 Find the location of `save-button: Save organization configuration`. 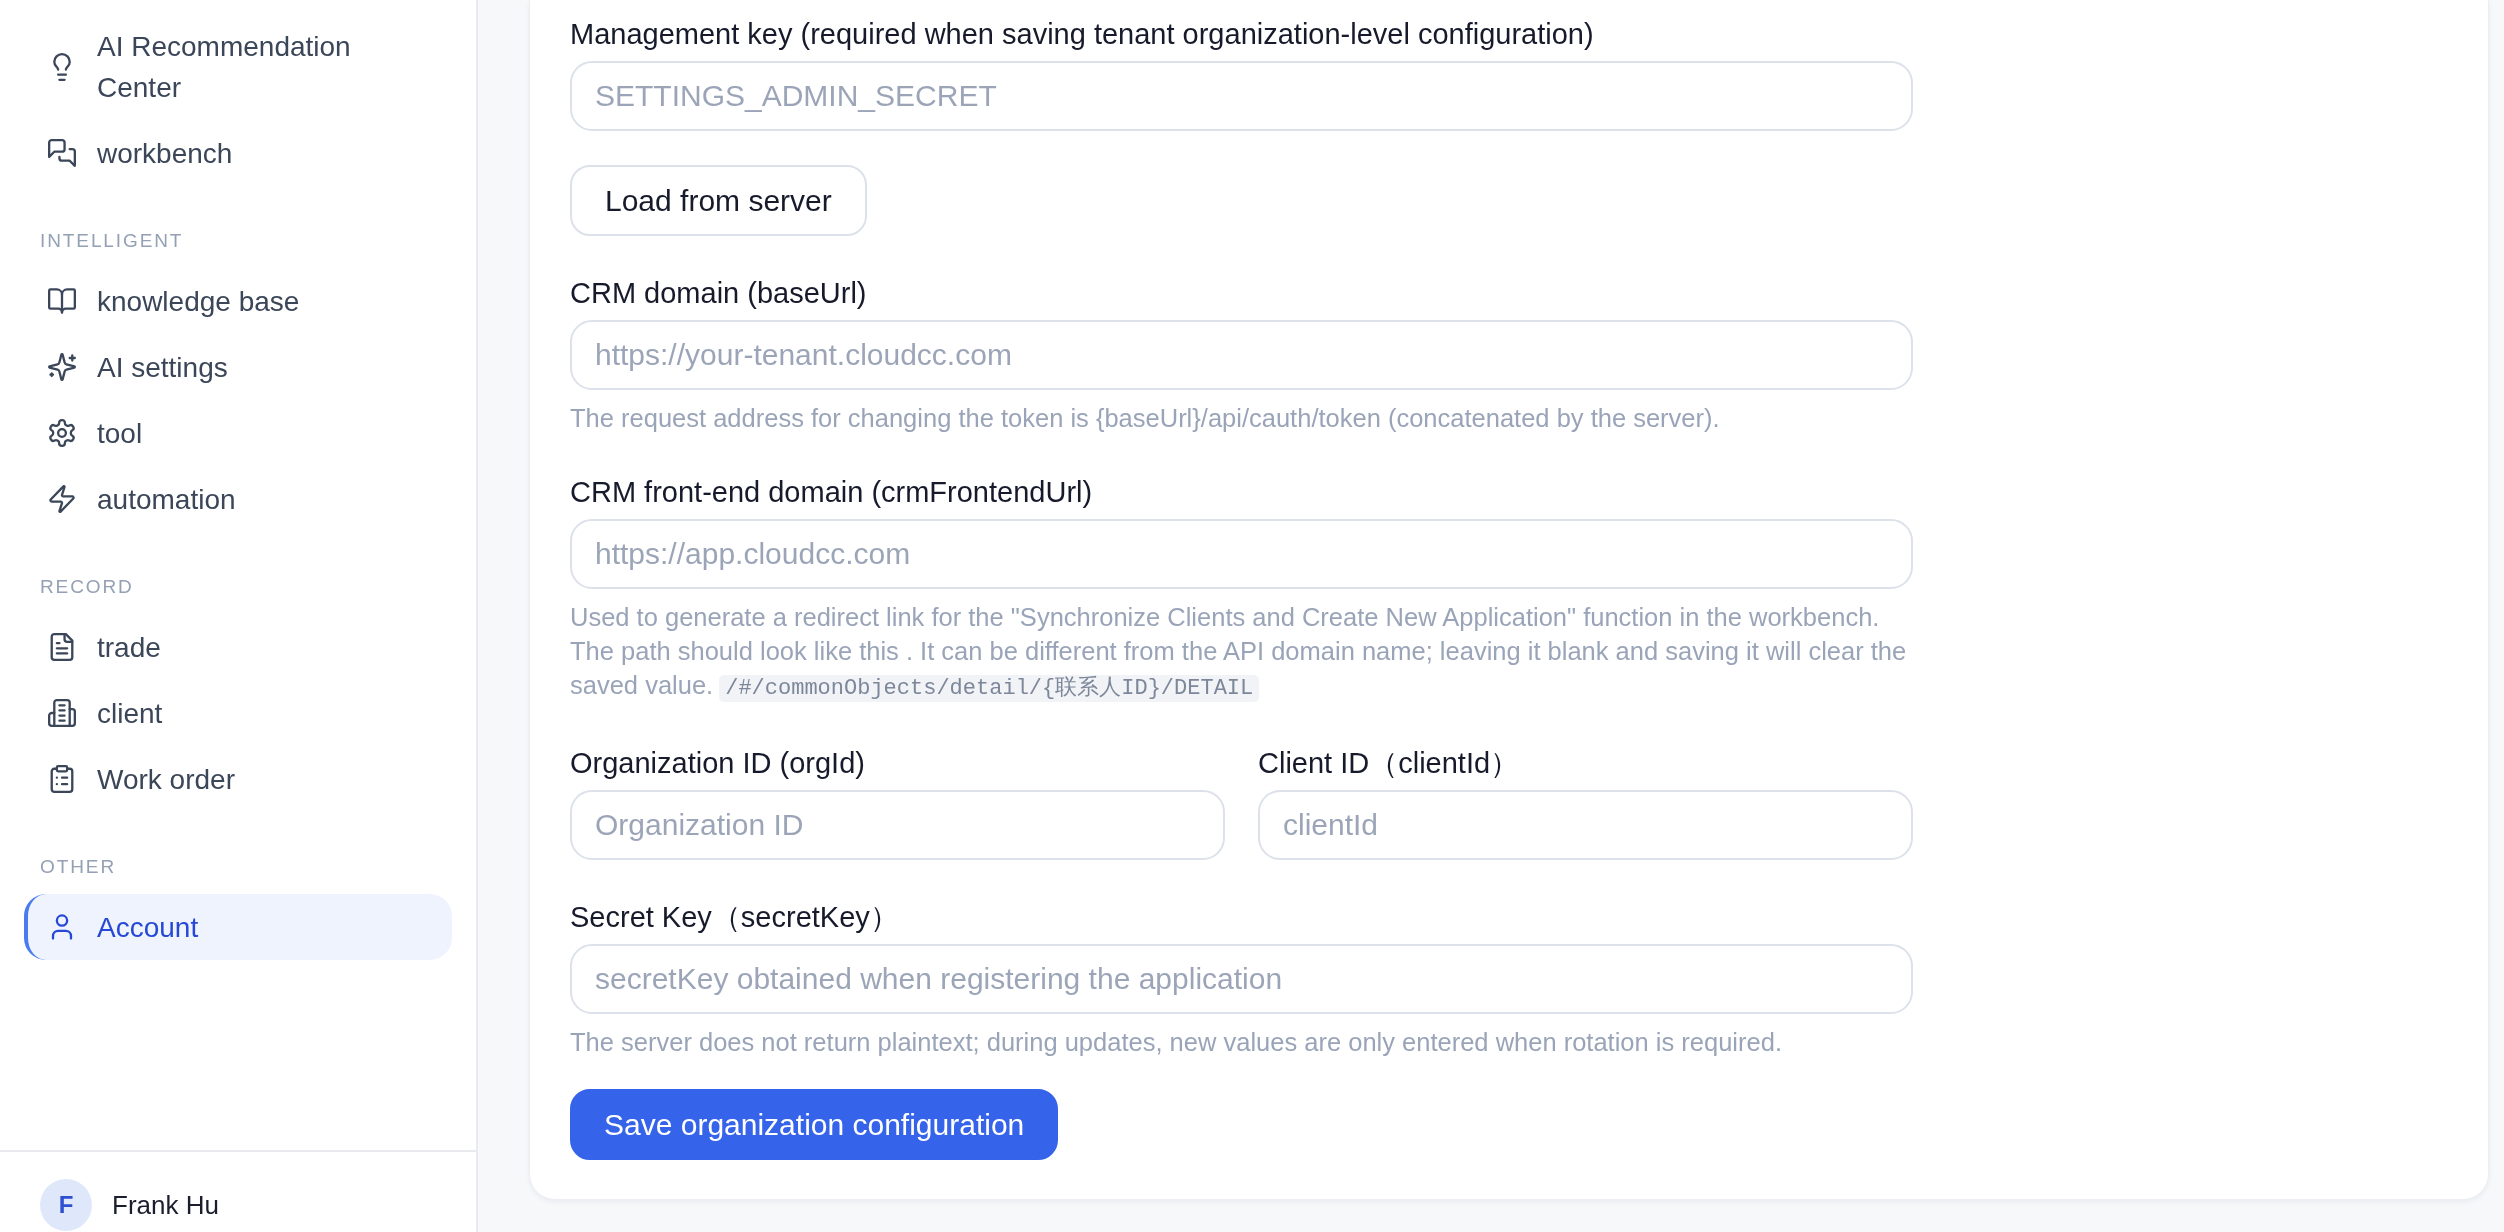

save-button: Save organization configuration is located at coordinates (814, 1124).